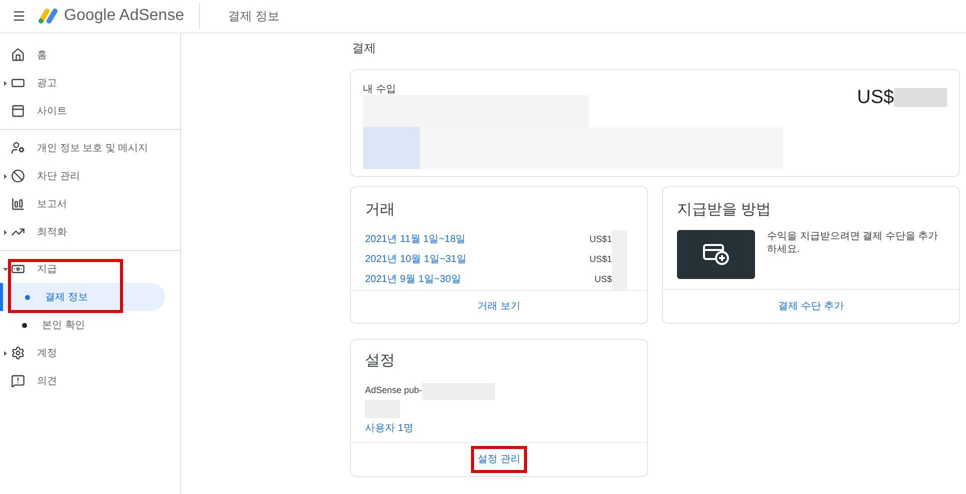 This screenshot has width=966, height=494. What do you see at coordinates (364, 48) in the screenshot?
I see `section-title: 결제` at bounding box center [364, 48].